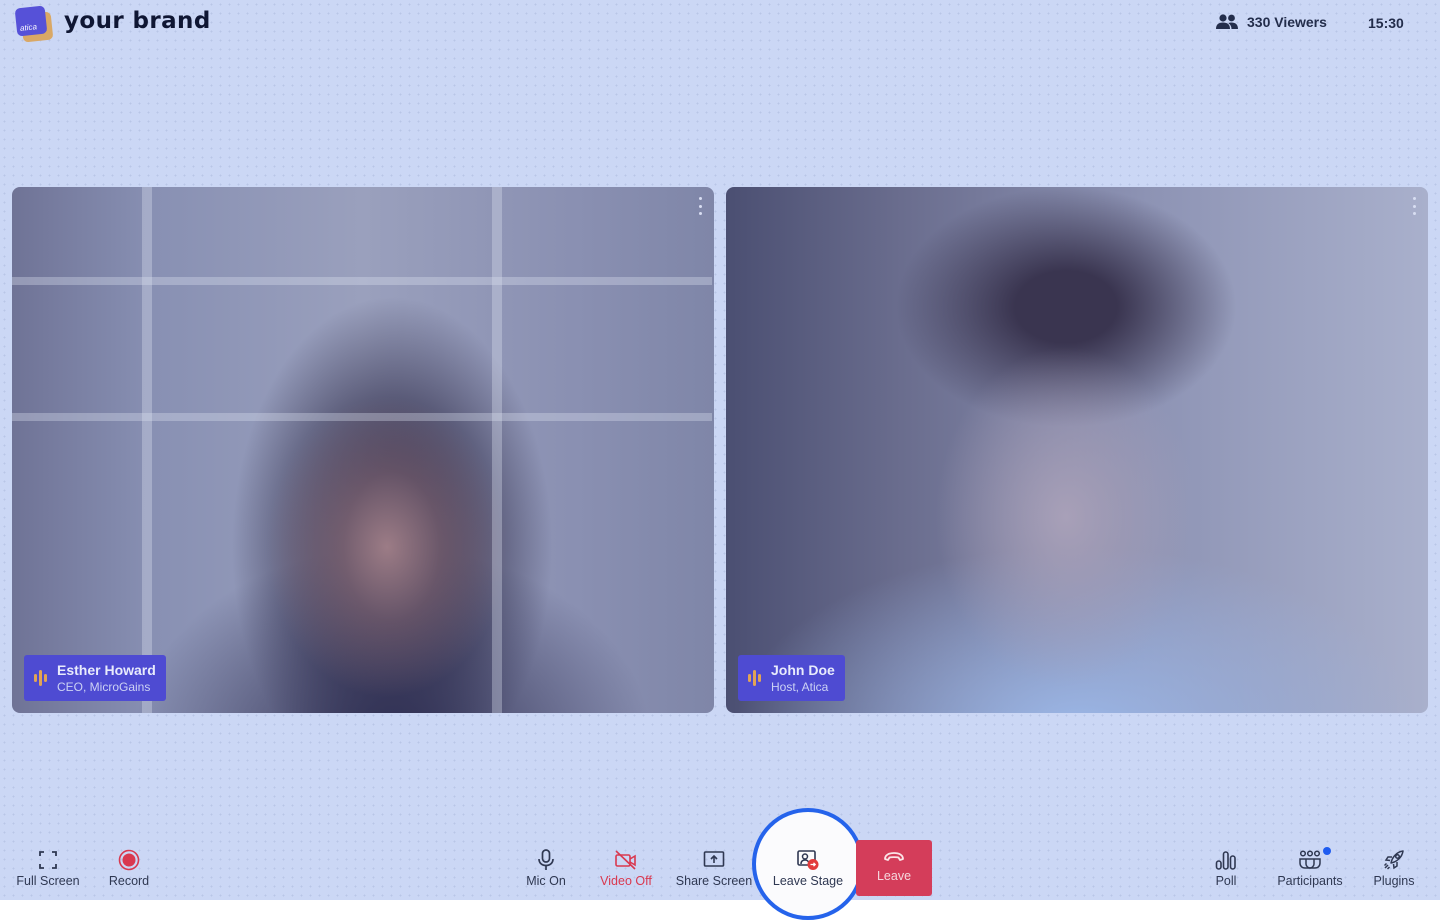  I want to click on participant-nametag: John Doe Host, Atica, so click(791, 678).